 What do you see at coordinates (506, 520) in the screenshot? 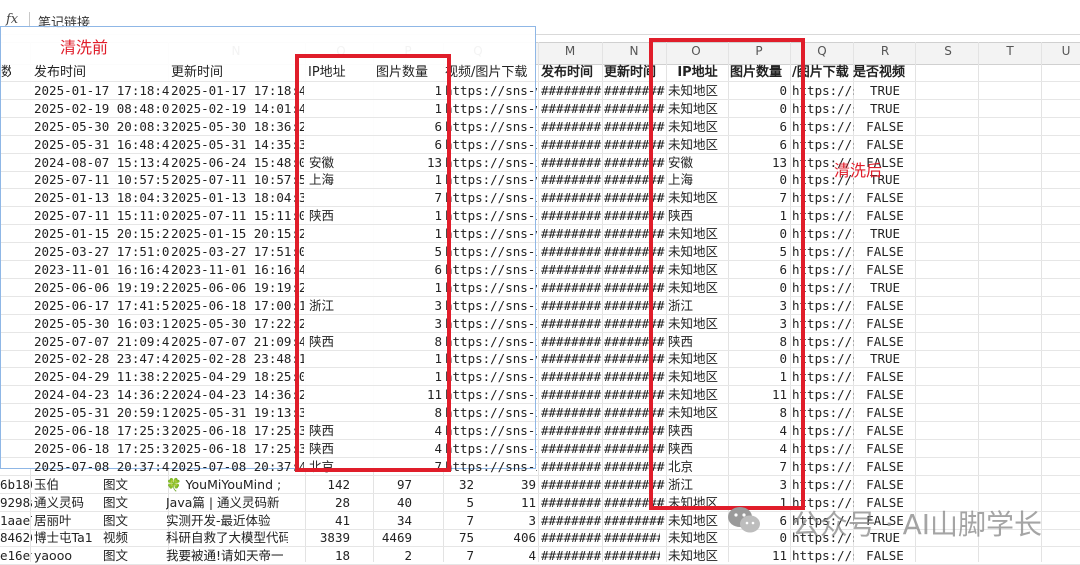
I see `cell-shares: 3` at bounding box center [506, 520].